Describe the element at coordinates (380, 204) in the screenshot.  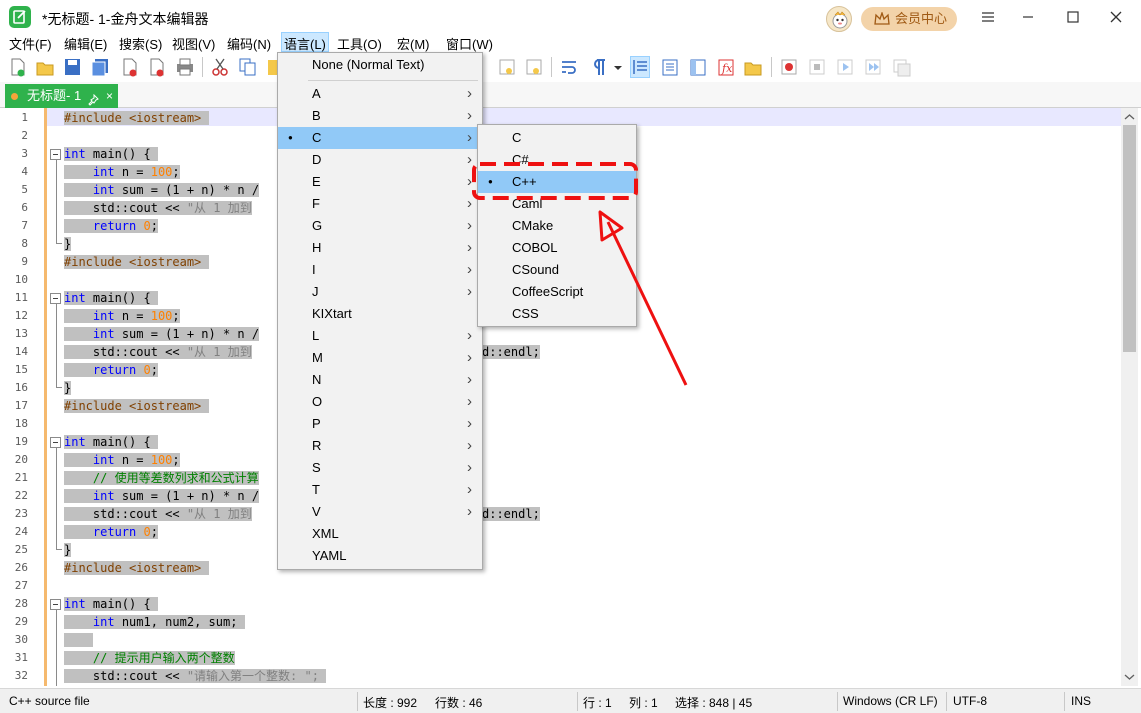
I see `menu-item-lang-f: F ›` at that location.